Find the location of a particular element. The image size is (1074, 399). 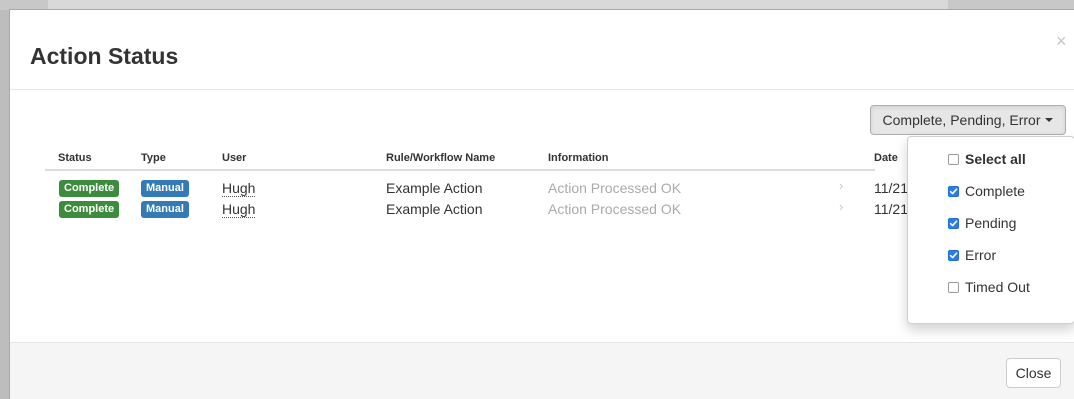

filter-option-timed-out: Timed Out is located at coordinates (989, 287).